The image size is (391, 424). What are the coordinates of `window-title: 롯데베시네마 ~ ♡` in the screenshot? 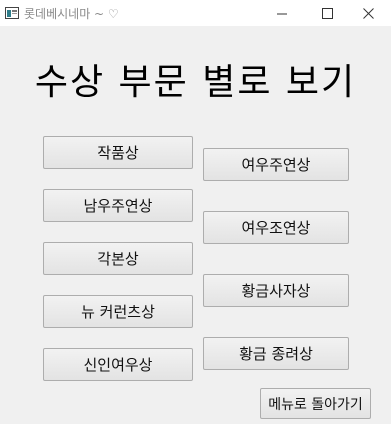 It's located at (71, 14).